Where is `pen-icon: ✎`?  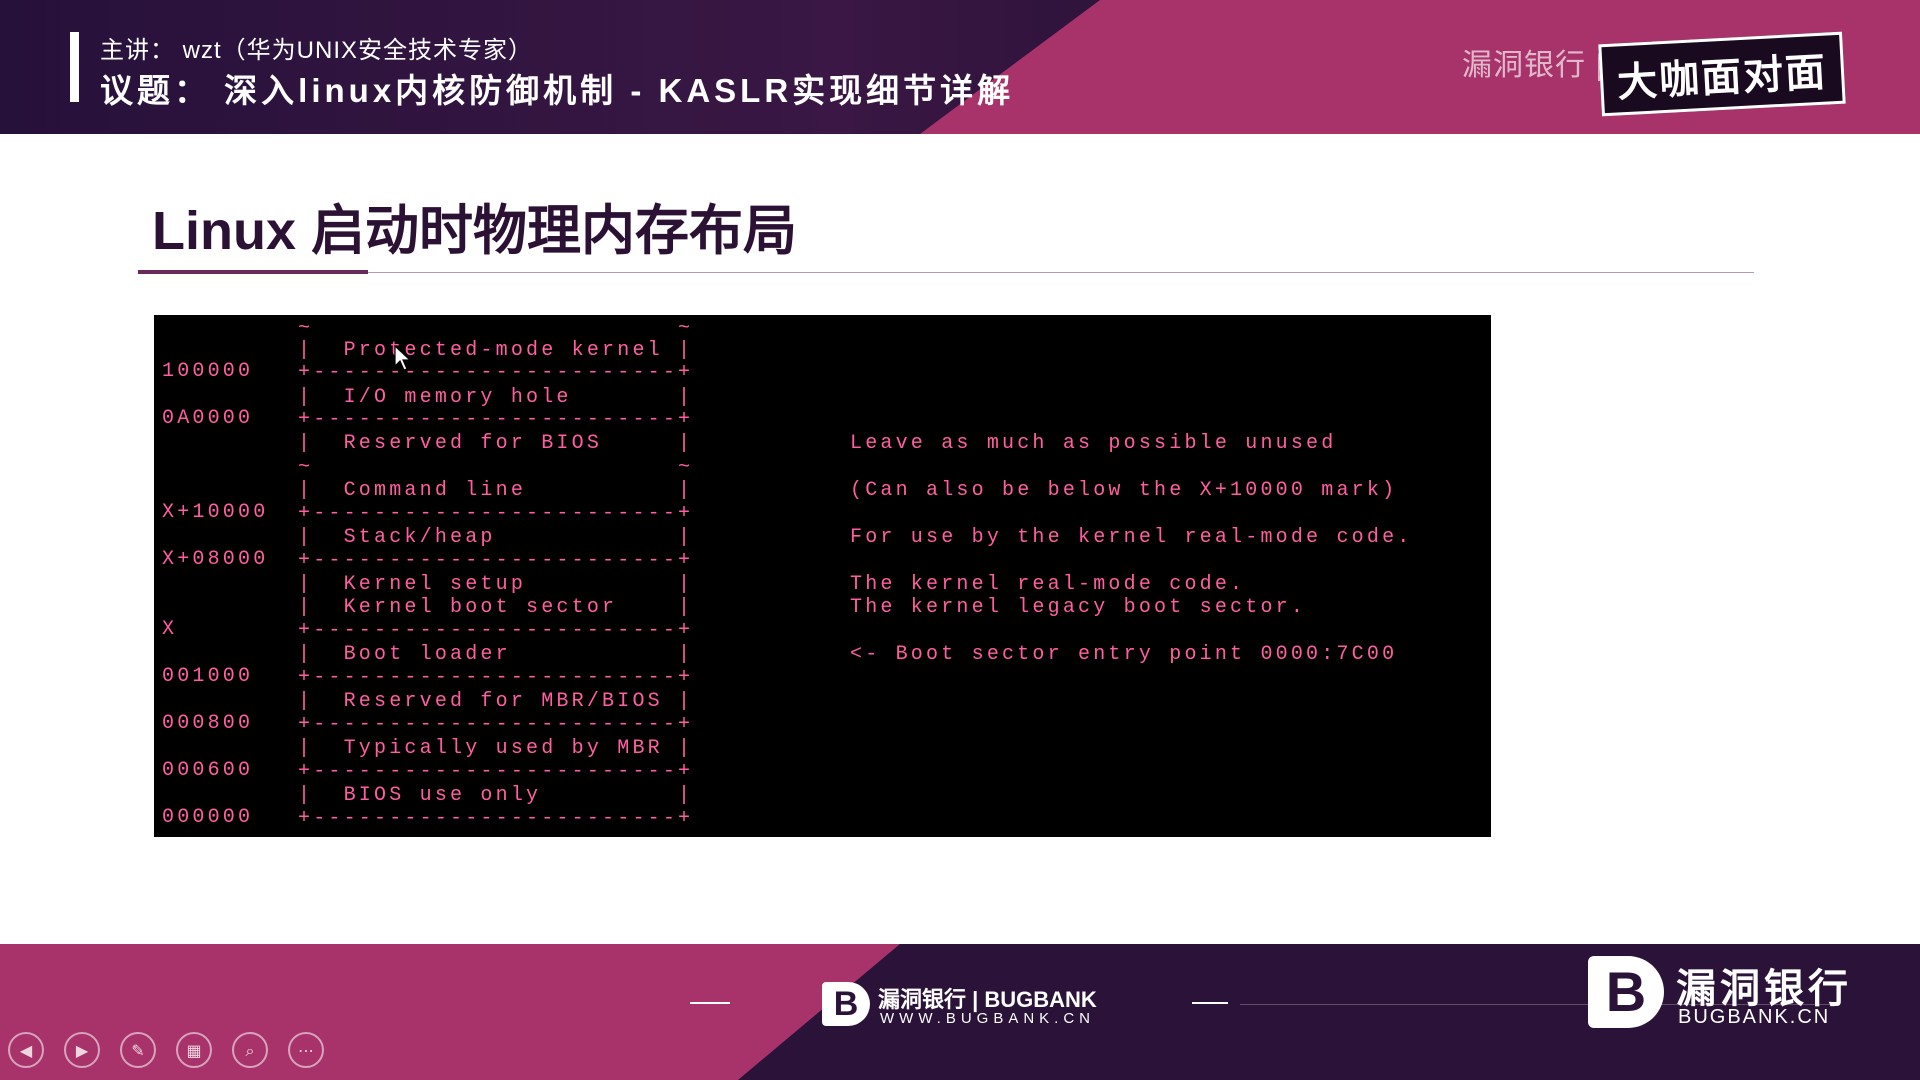
pen-icon: ✎ is located at coordinates (138, 1050).